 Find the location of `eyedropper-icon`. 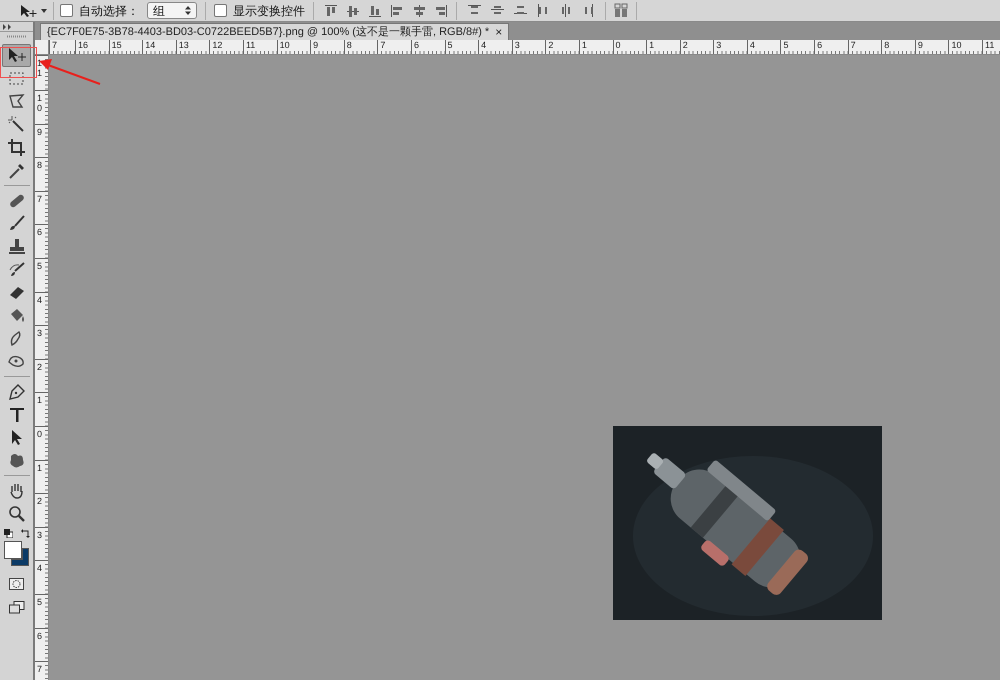

eyedropper-icon is located at coordinates (16, 170).